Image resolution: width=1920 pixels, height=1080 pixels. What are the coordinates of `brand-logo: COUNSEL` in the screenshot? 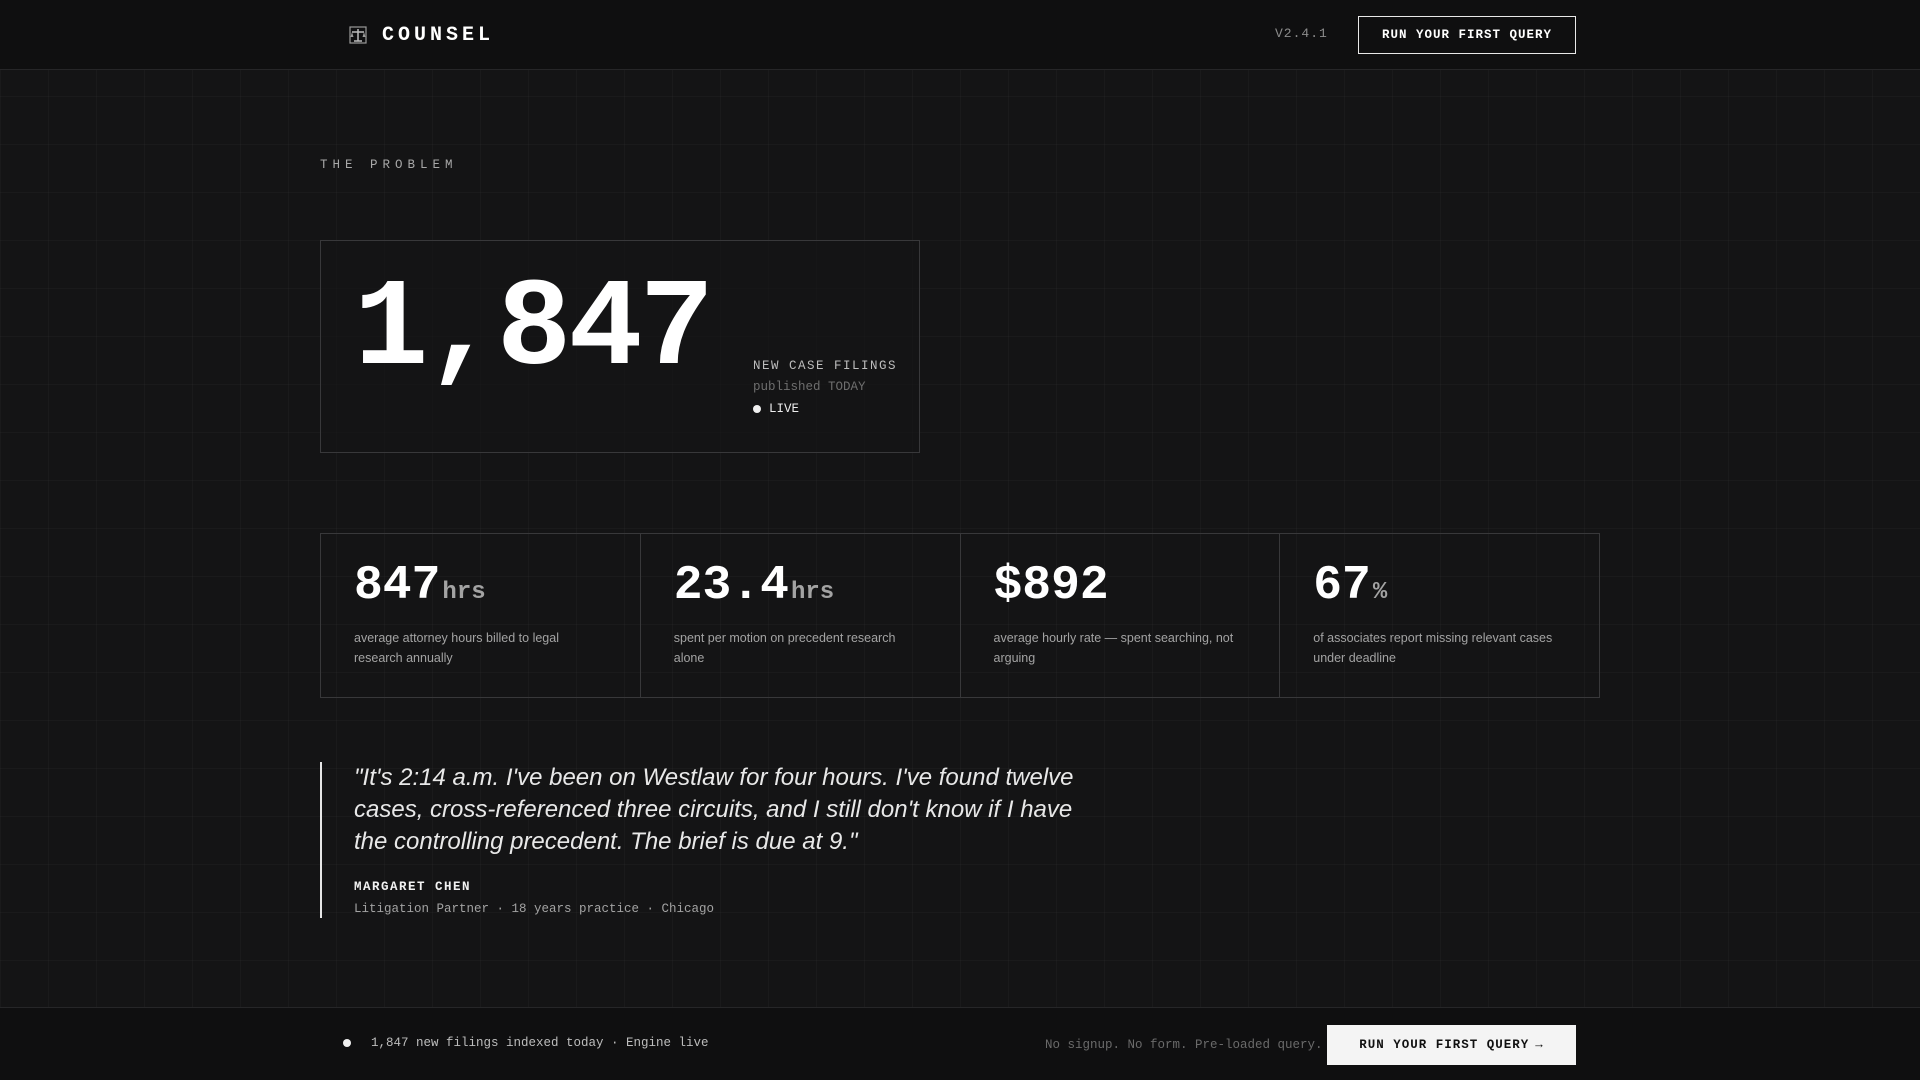 It's located at (421, 35).